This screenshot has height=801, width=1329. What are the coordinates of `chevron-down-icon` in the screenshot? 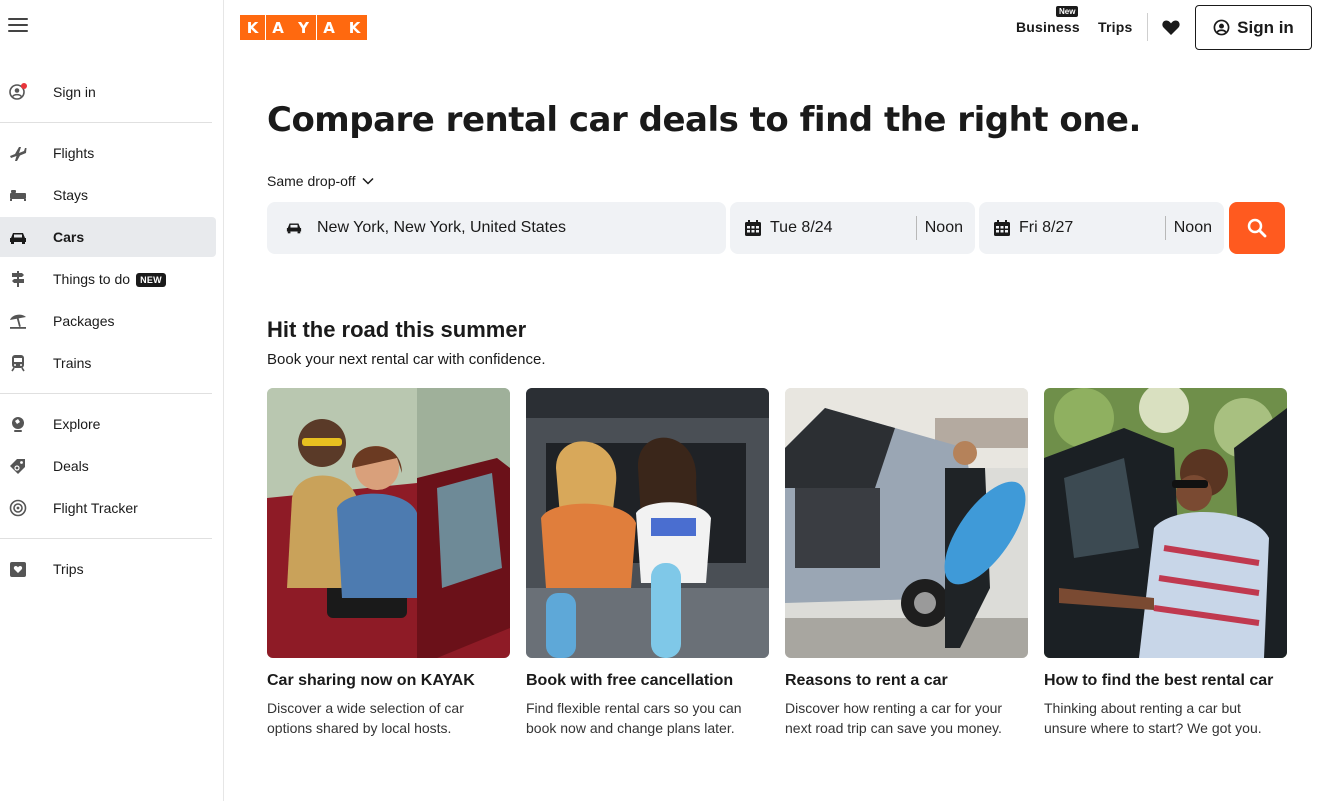 It's located at (368, 181).